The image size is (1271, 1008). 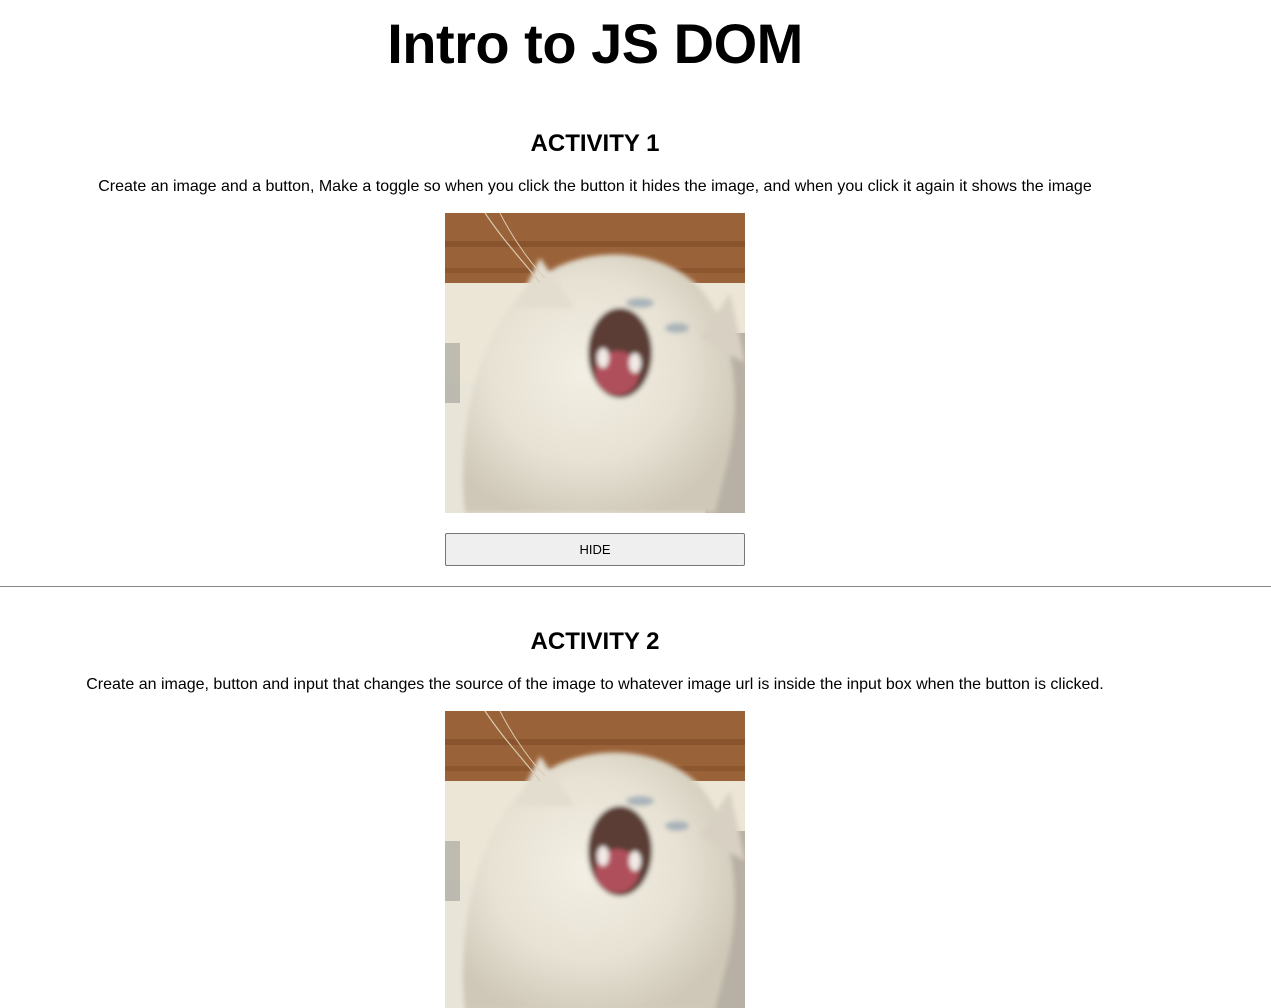 What do you see at coordinates (595, 641) in the screenshot?
I see `activity-2-title: ACTIVITY 2` at bounding box center [595, 641].